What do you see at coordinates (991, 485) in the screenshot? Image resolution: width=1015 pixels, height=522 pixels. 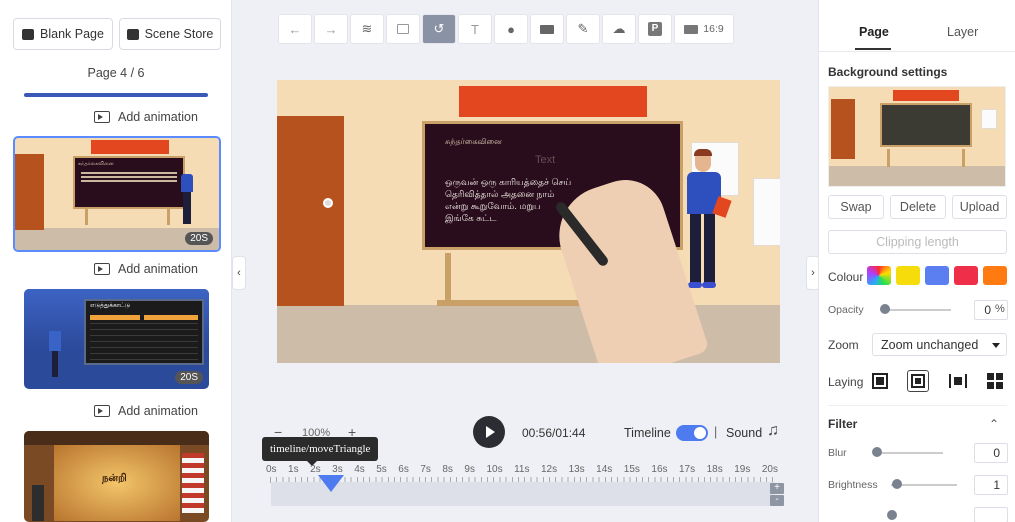 I see `brightness-input: 1` at bounding box center [991, 485].